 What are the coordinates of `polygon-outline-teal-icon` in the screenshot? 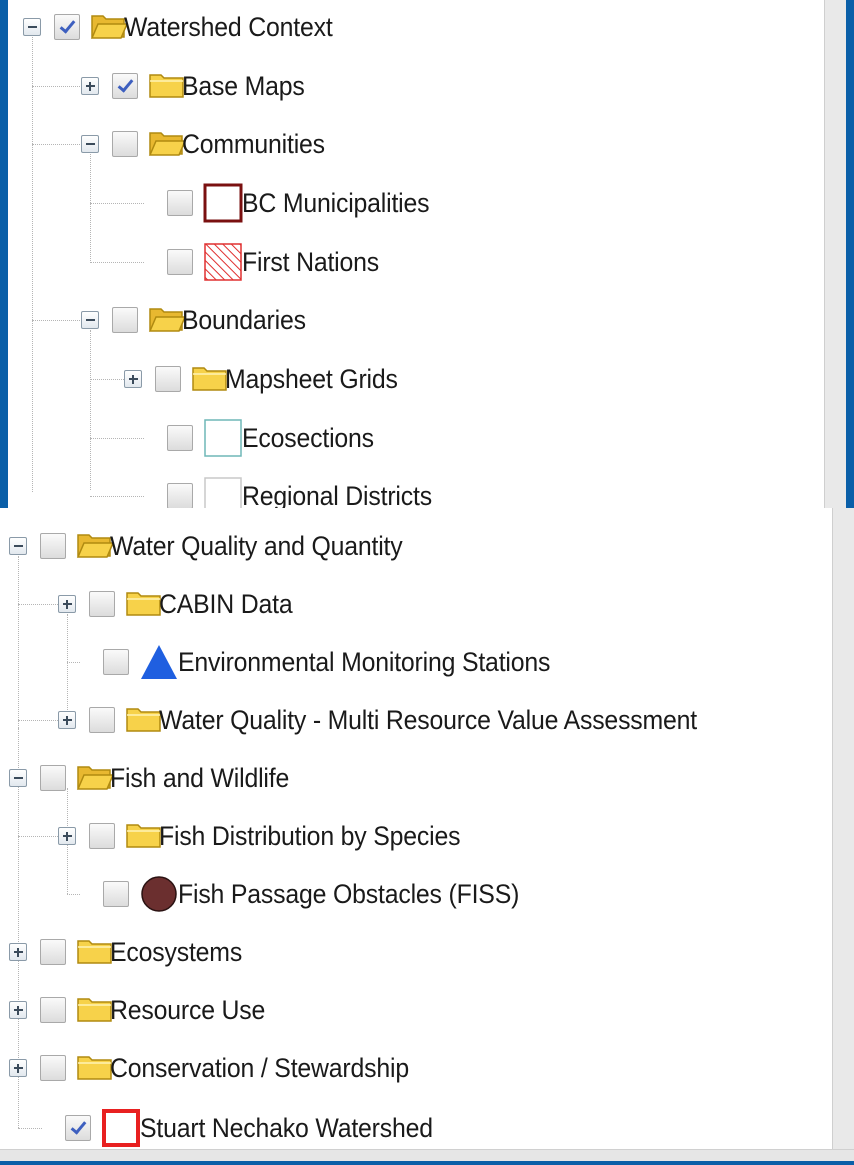 It's located at (223, 440).